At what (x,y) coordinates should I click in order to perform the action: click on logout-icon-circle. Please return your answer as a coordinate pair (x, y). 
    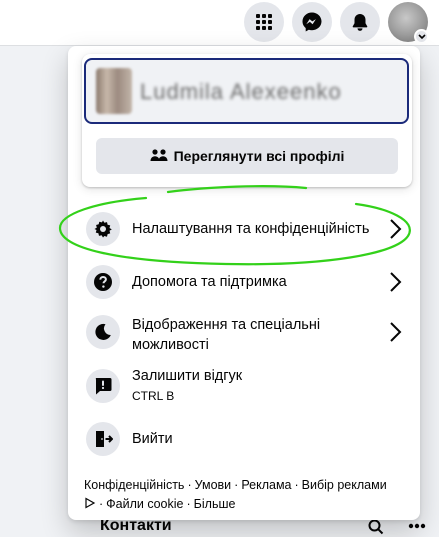
    Looking at the image, I should click on (103, 439).